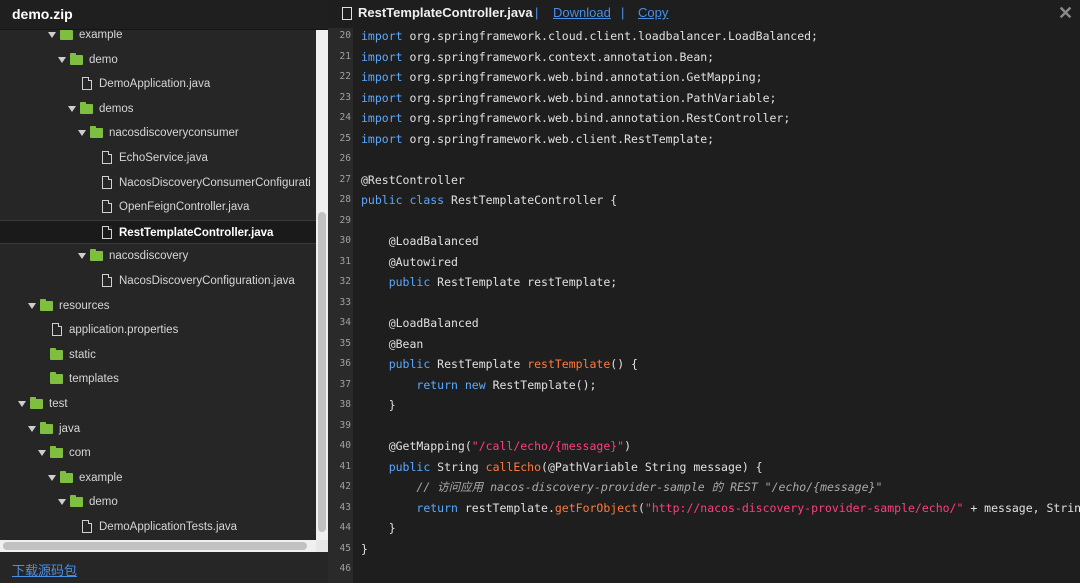  Describe the element at coordinates (345, 220) in the screenshot. I see `line-number: 29` at that location.